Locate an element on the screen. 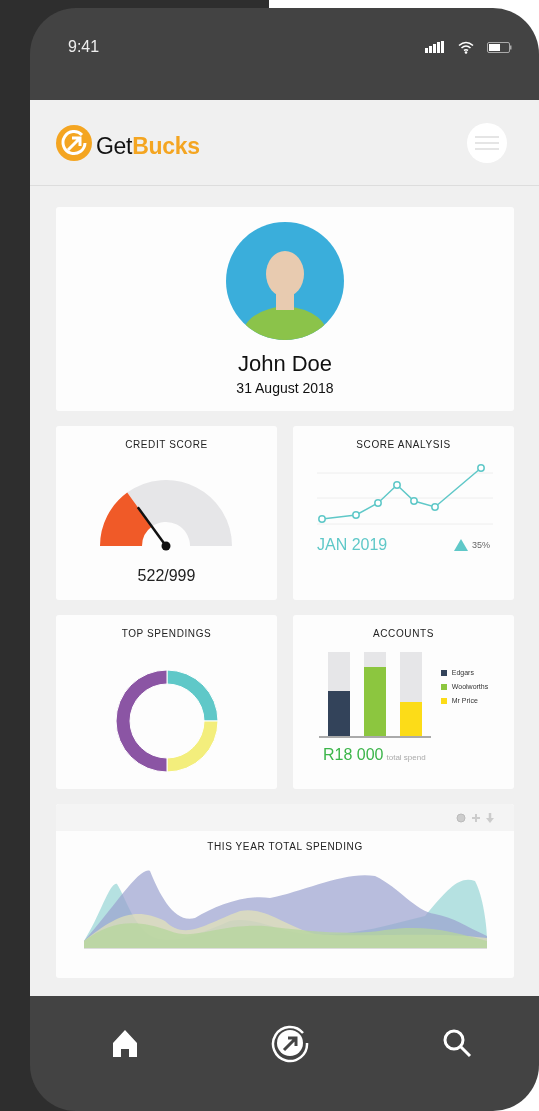  menu-icon is located at coordinates (487, 142).